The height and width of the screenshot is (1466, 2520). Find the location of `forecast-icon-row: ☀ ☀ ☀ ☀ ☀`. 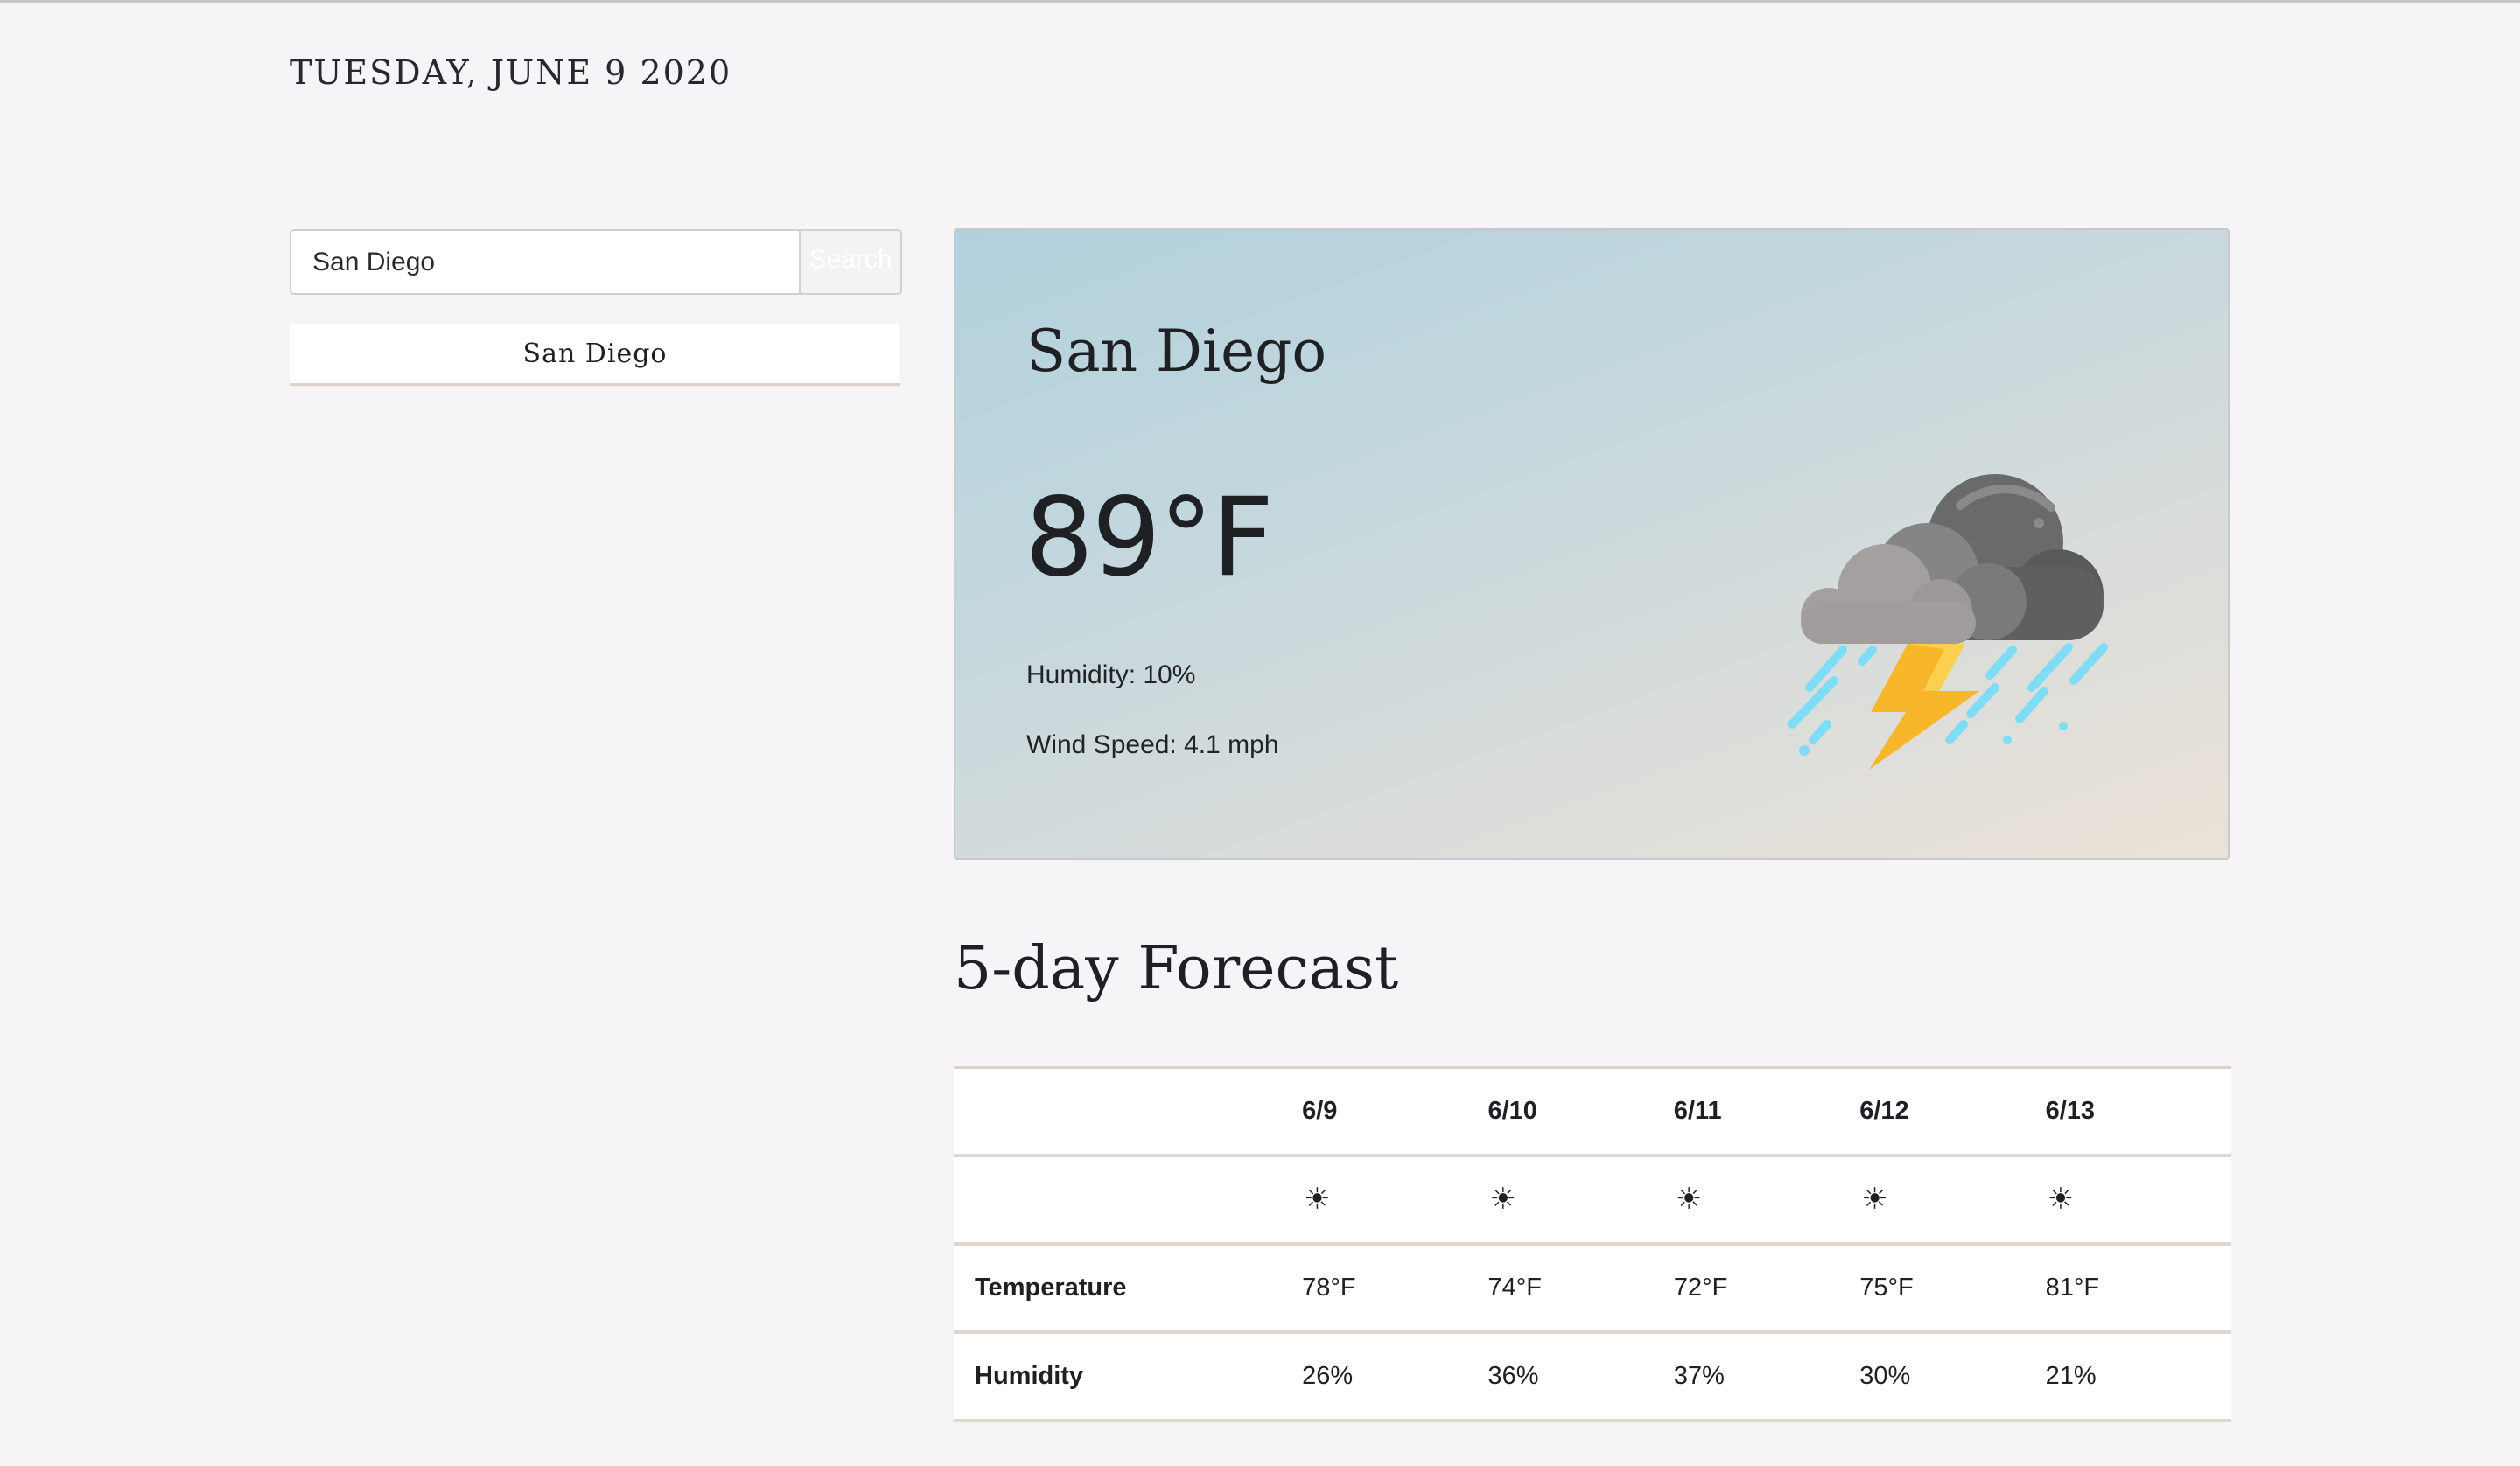

forecast-icon-row: ☀ ☀ ☀ ☀ ☀ is located at coordinates (1592, 1200).